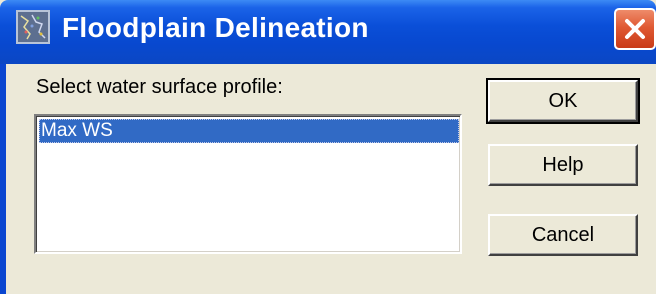 The height and width of the screenshot is (294, 656). I want to click on window-frame-left, so click(3, 179).